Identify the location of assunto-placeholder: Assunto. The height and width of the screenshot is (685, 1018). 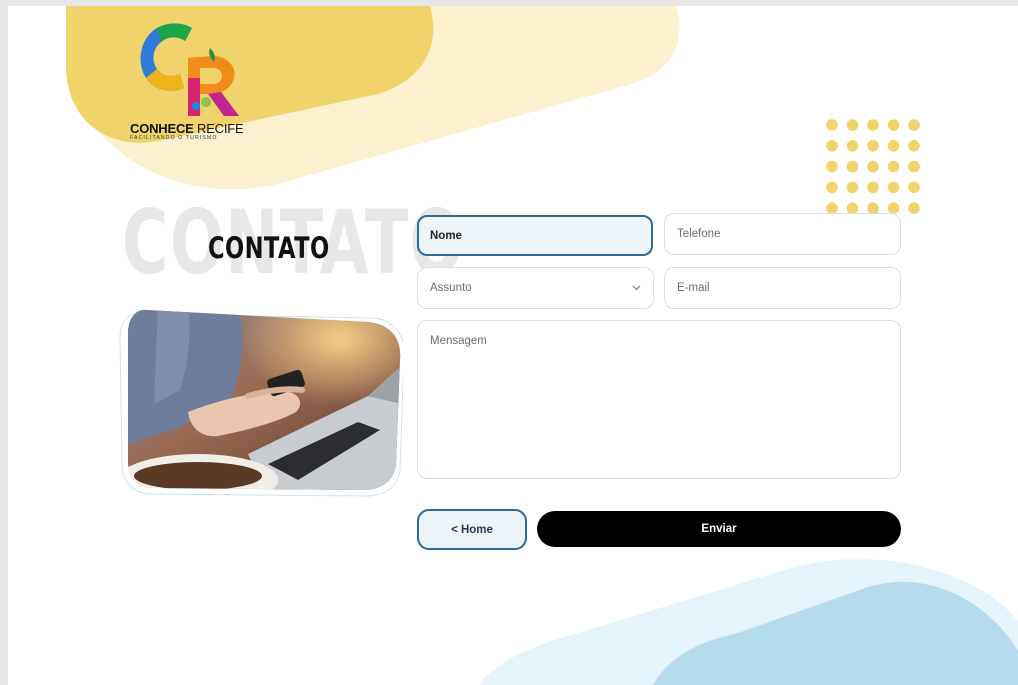
(451, 288).